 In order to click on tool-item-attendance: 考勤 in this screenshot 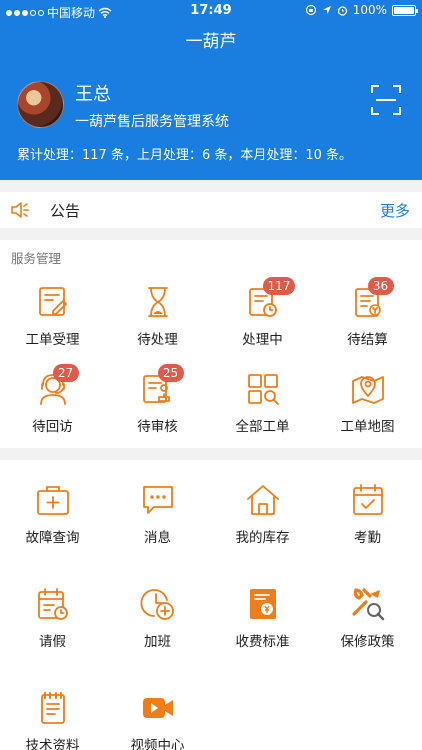, I will do `click(367, 514)`.